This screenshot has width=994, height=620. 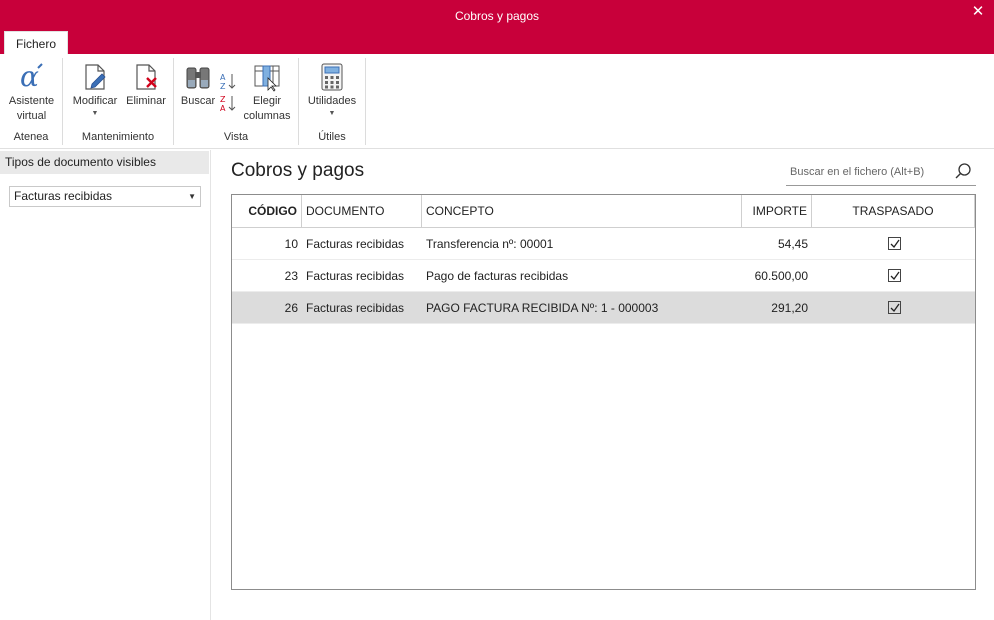 What do you see at coordinates (267, 116) in the screenshot?
I see `elegir-label-2: columnas` at bounding box center [267, 116].